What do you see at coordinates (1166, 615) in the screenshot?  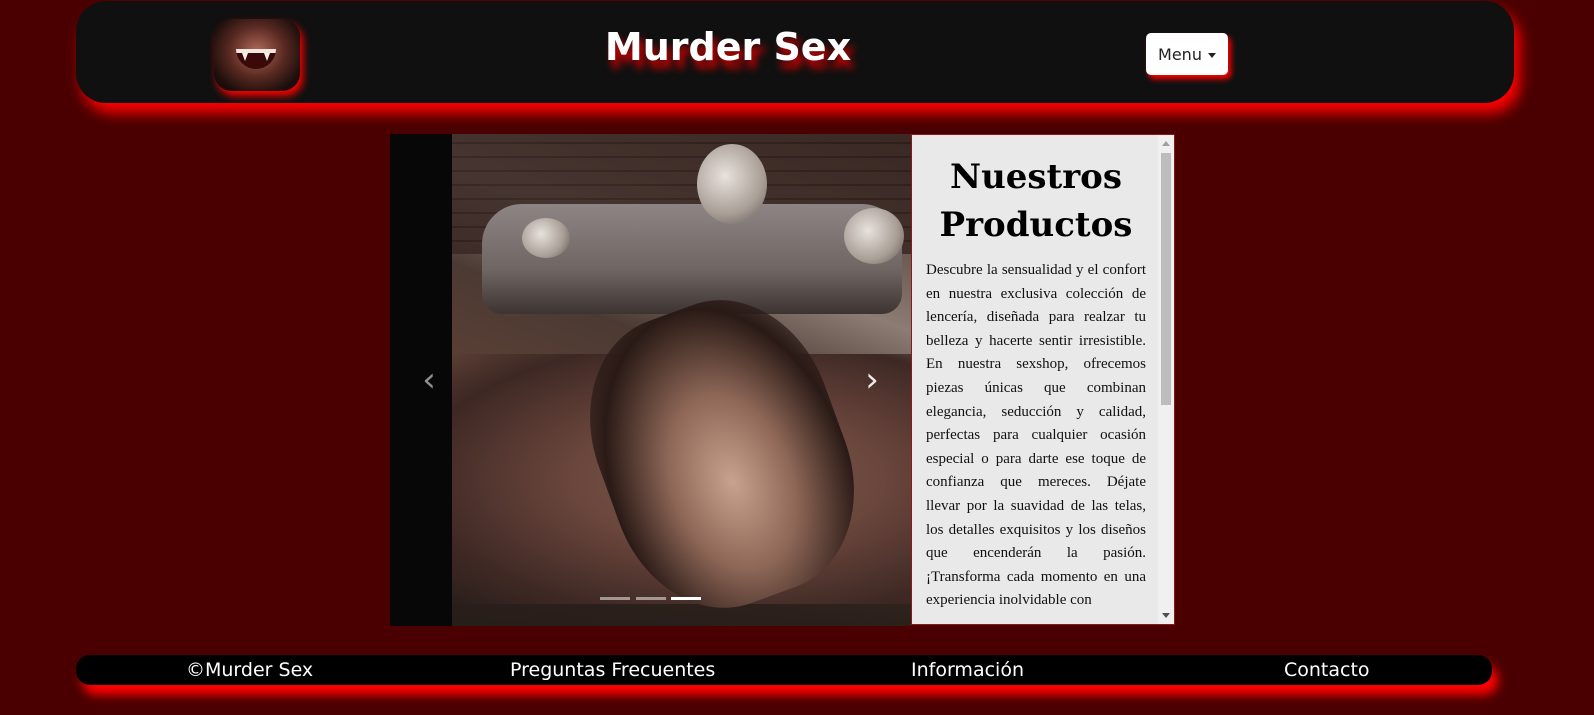 I see `scroll-down-arrow-icon` at bounding box center [1166, 615].